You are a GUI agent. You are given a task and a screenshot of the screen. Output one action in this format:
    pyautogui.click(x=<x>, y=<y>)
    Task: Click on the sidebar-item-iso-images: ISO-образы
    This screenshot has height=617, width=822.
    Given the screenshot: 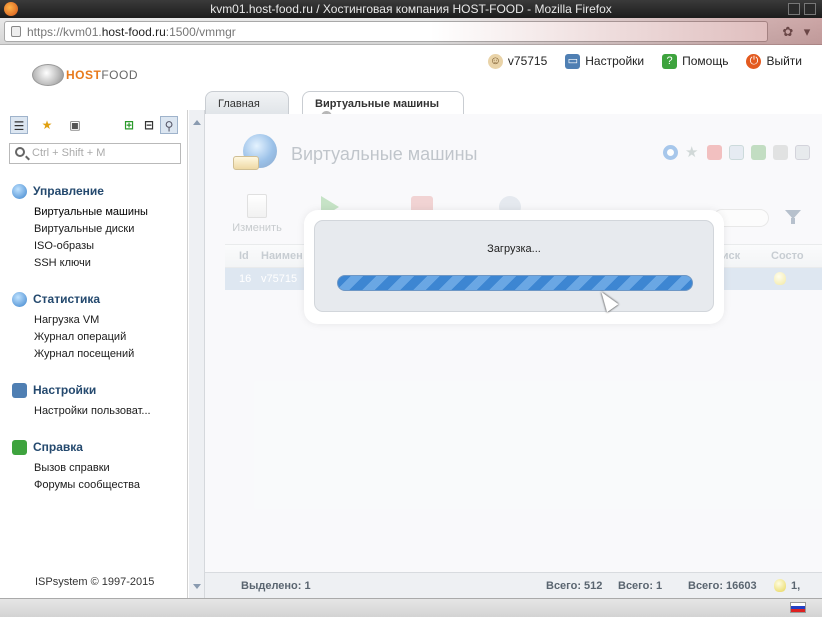 What is the action you would take?
    pyautogui.click(x=91, y=246)
    